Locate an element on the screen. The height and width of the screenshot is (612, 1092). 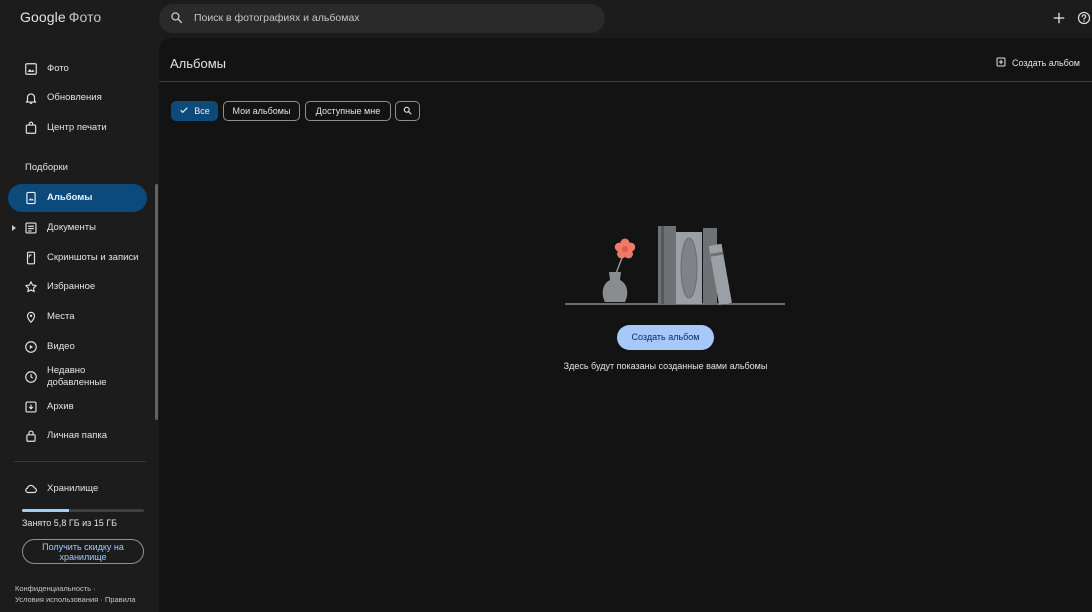
filter-search-button is located at coordinates (407, 111).